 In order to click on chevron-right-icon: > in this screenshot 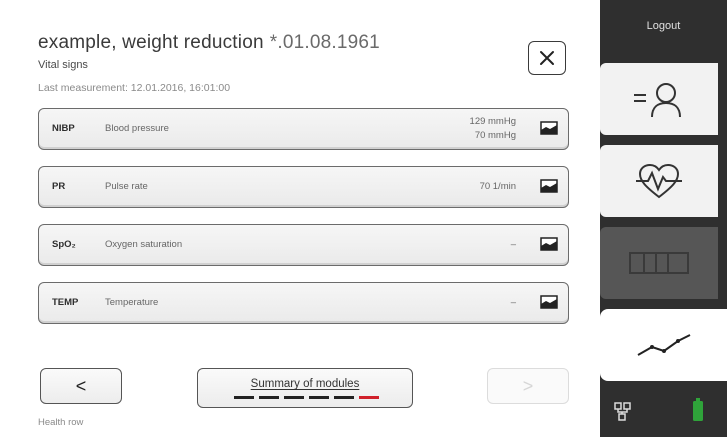, I will do `click(528, 385)`.